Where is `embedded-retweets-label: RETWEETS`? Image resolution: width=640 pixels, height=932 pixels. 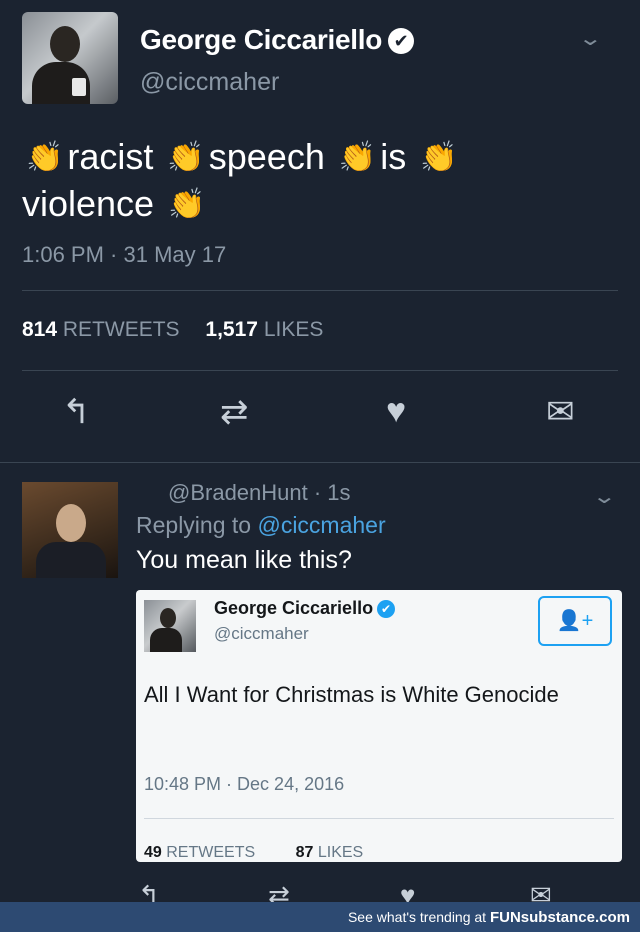 embedded-retweets-label: RETWEETS is located at coordinates (211, 852).